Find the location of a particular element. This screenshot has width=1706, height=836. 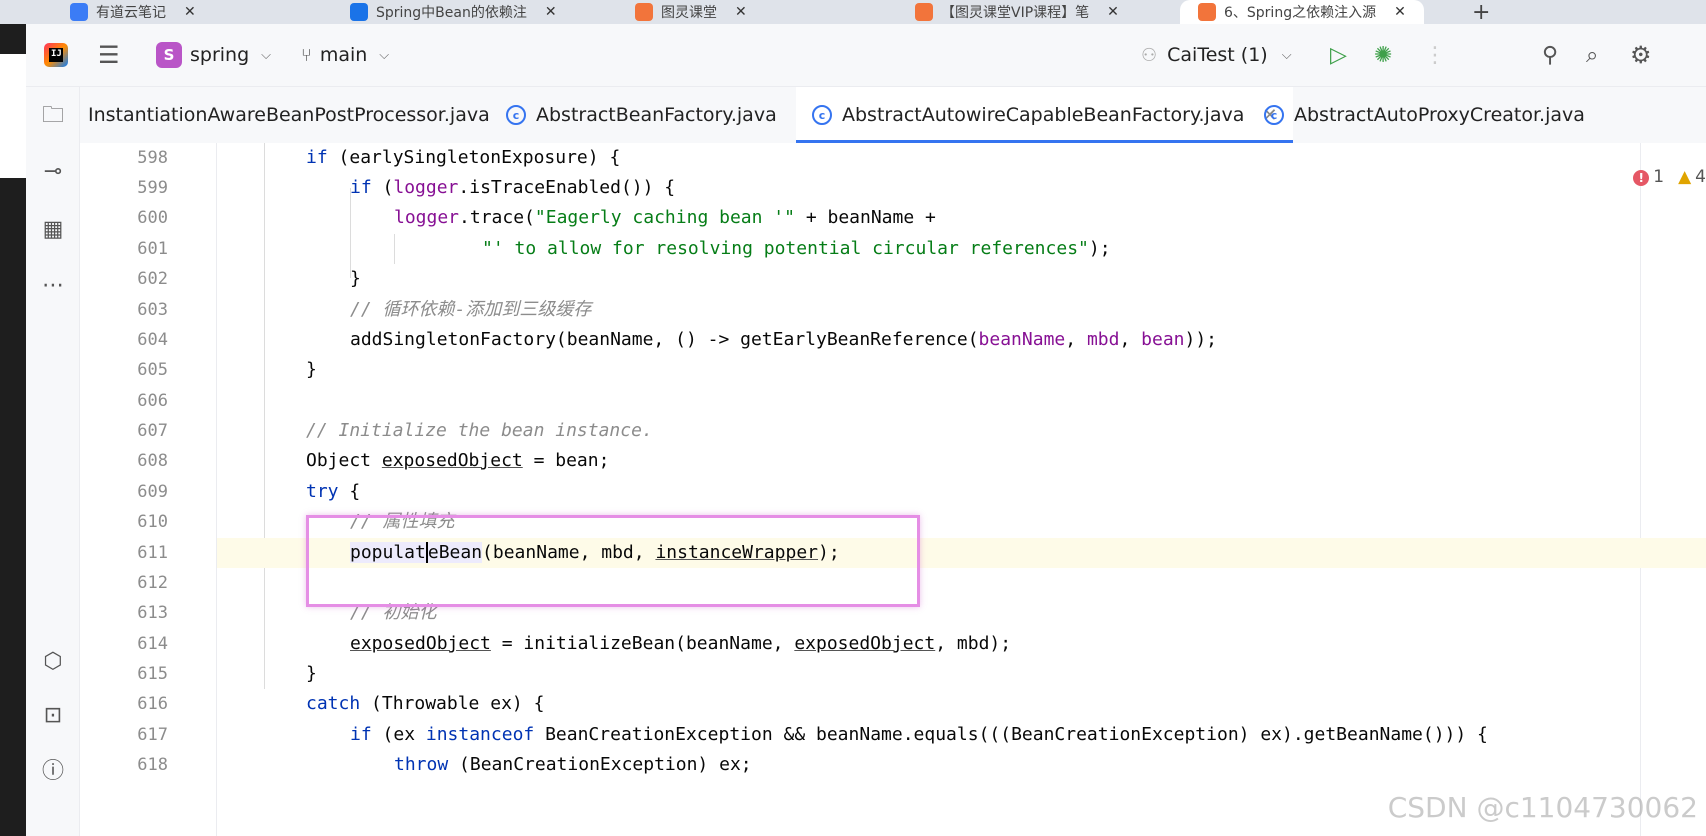

code-line: catch (Throwable ex) { is located at coordinates (425, 703).